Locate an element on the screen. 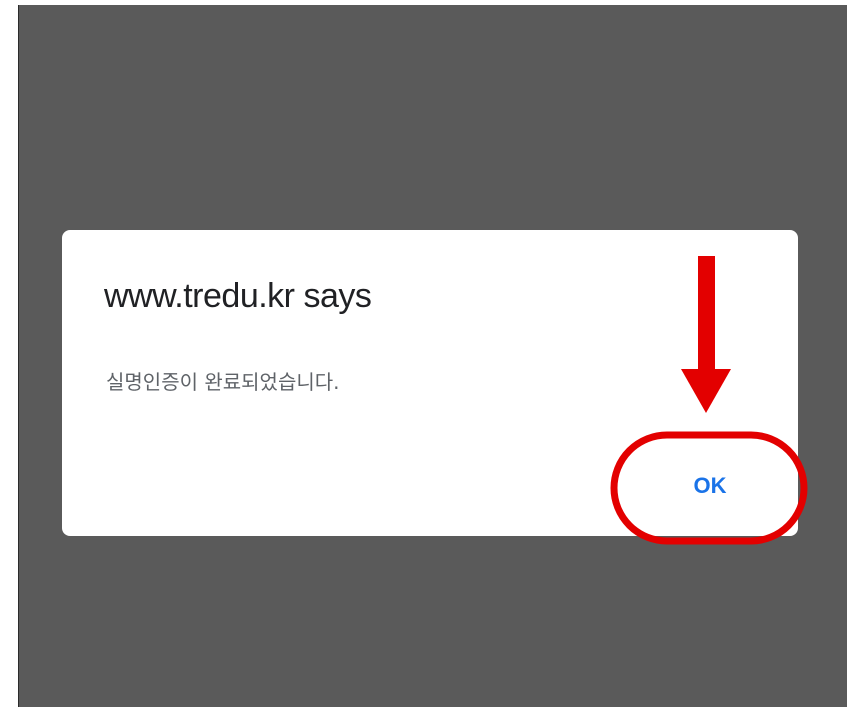 This screenshot has height=707, width=848. dialog-title: www.tredu.kr says is located at coordinates (238, 296).